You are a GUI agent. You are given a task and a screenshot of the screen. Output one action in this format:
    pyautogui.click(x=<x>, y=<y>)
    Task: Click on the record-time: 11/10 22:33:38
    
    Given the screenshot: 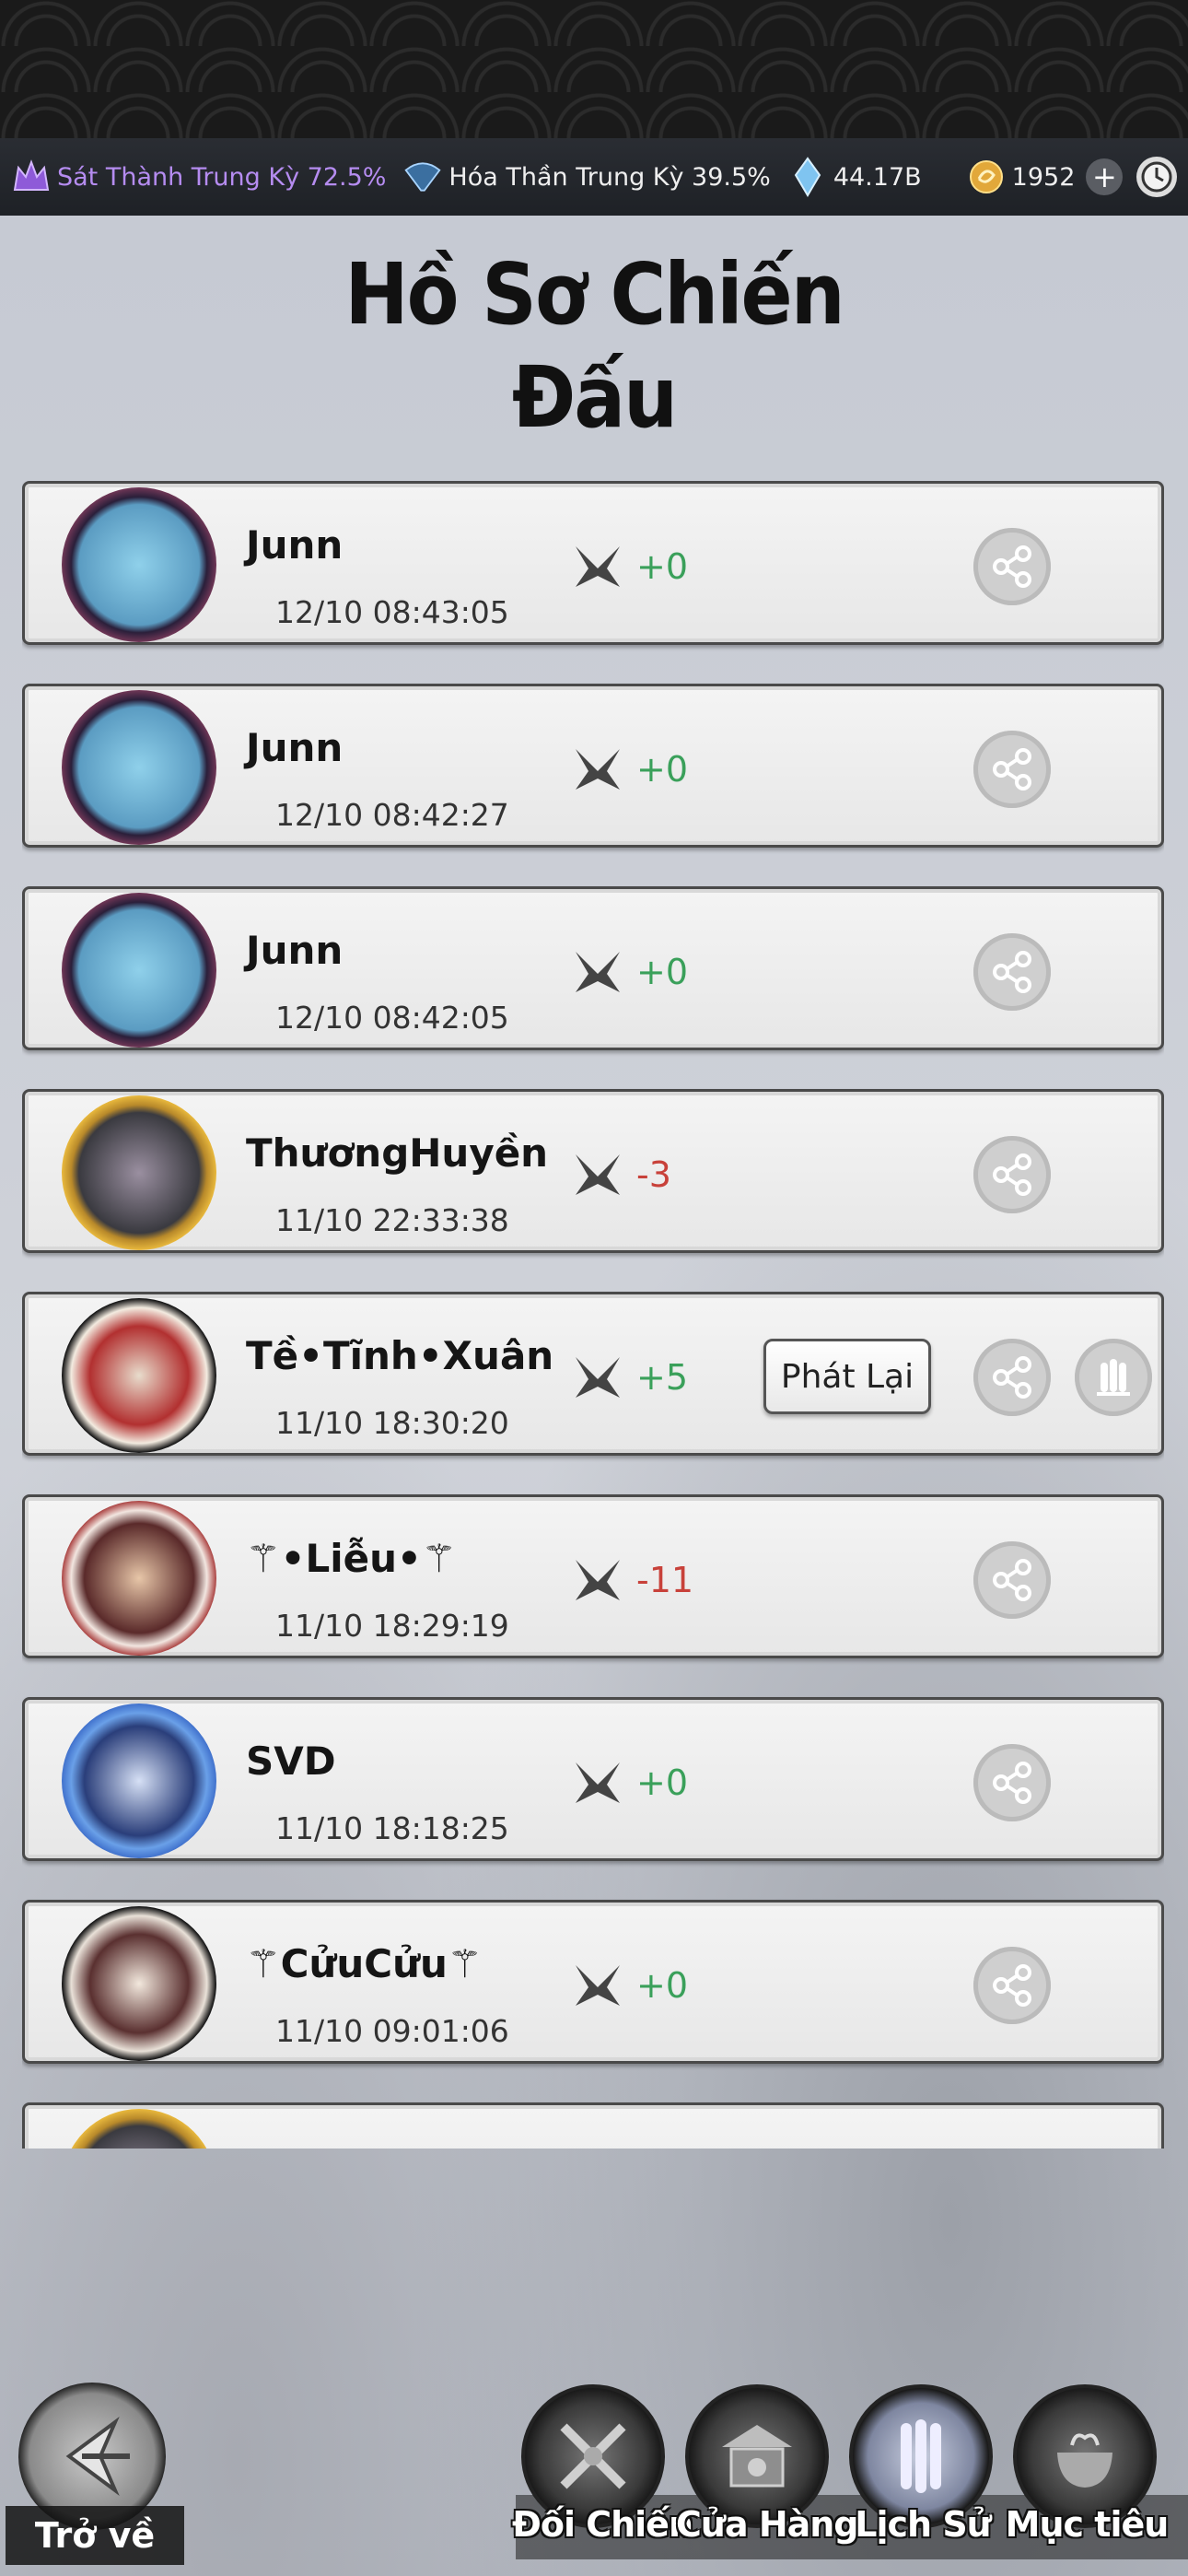 What is the action you would take?
    pyautogui.click(x=392, y=1220)
    